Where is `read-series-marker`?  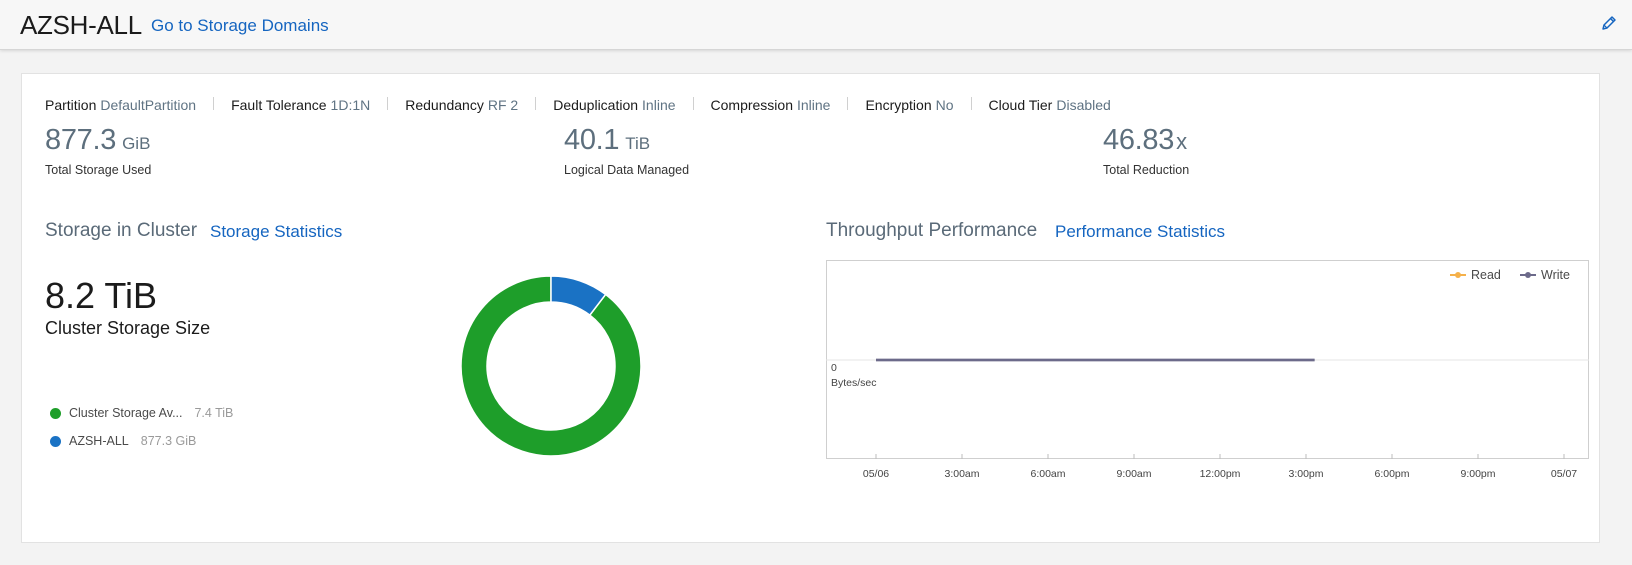 read-series-marker is located at coordinates (1458, 275).